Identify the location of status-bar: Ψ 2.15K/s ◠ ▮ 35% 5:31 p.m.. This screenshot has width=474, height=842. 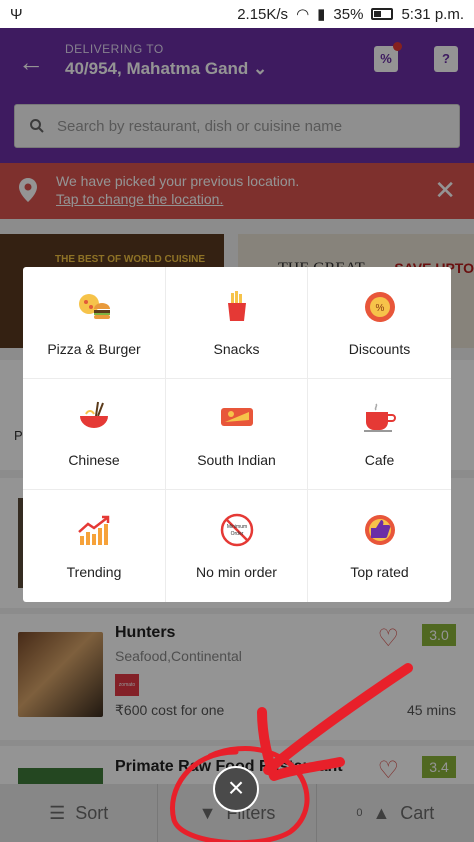
(237, 14).